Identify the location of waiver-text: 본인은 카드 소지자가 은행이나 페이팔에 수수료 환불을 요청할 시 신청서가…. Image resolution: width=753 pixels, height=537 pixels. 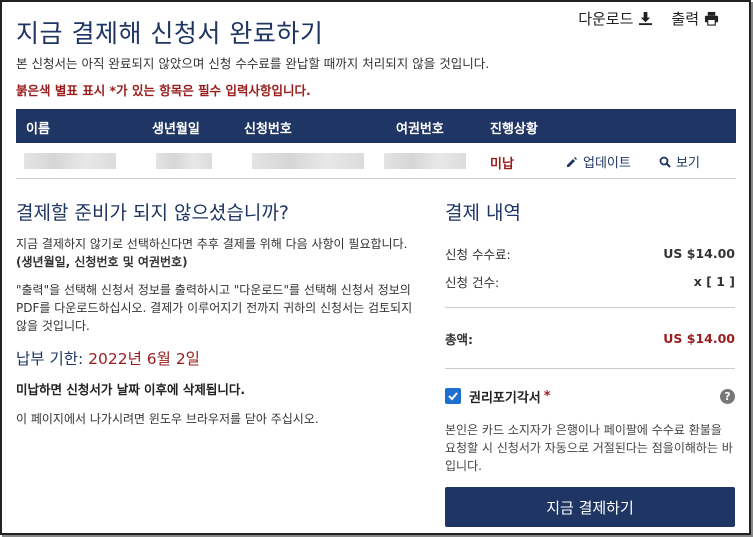
(589, 448).